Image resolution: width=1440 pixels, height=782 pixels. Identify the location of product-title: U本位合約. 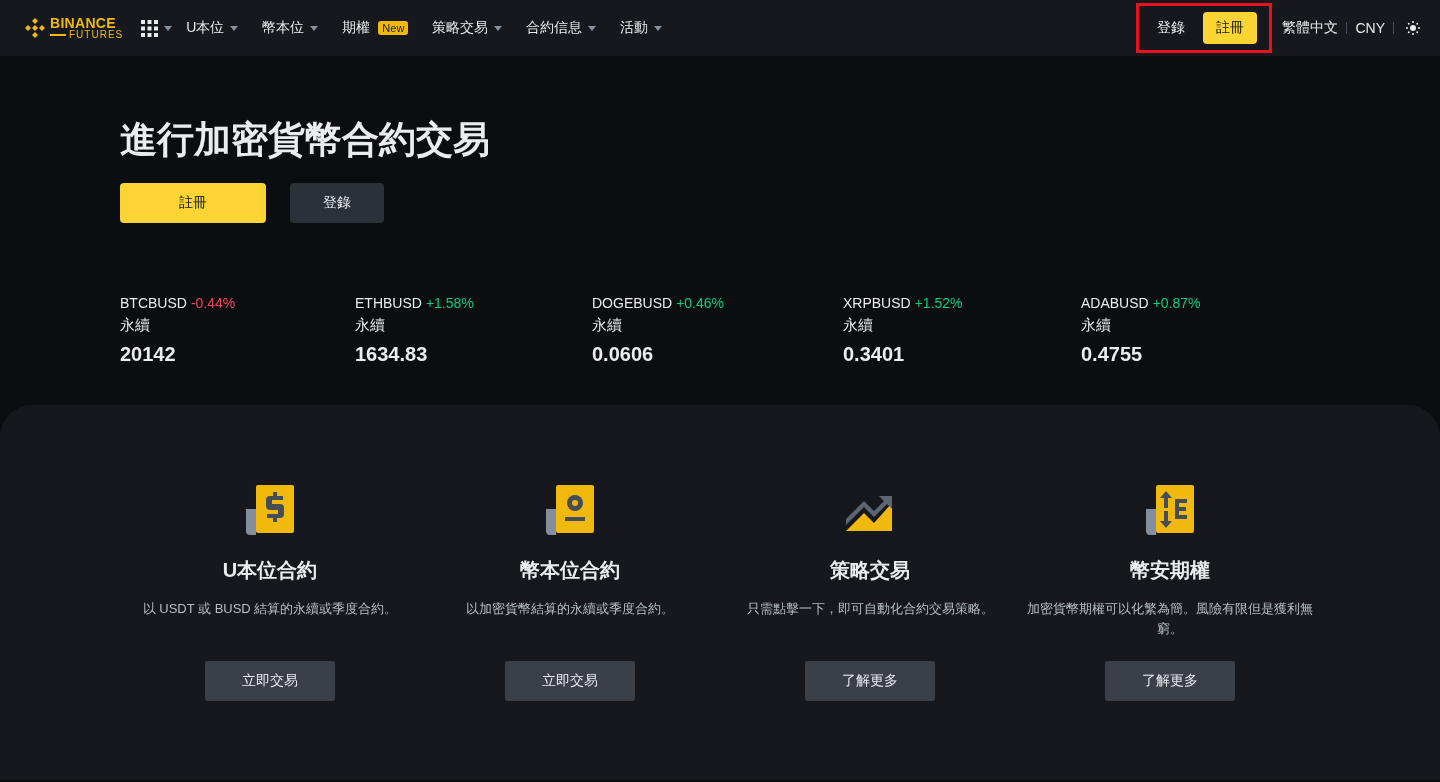
(270, 570).